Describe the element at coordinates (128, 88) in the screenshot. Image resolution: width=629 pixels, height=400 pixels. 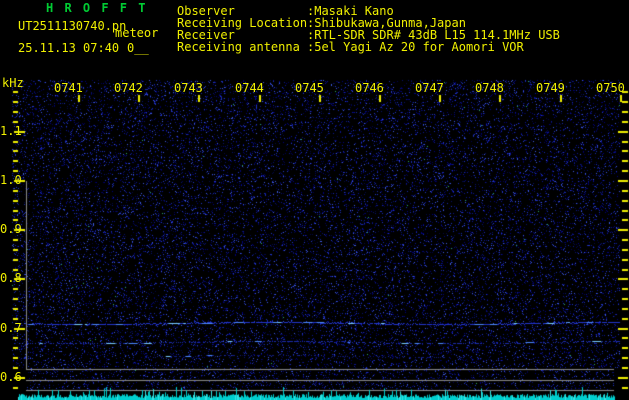
I see `time-tick-label: 0742` at that location.